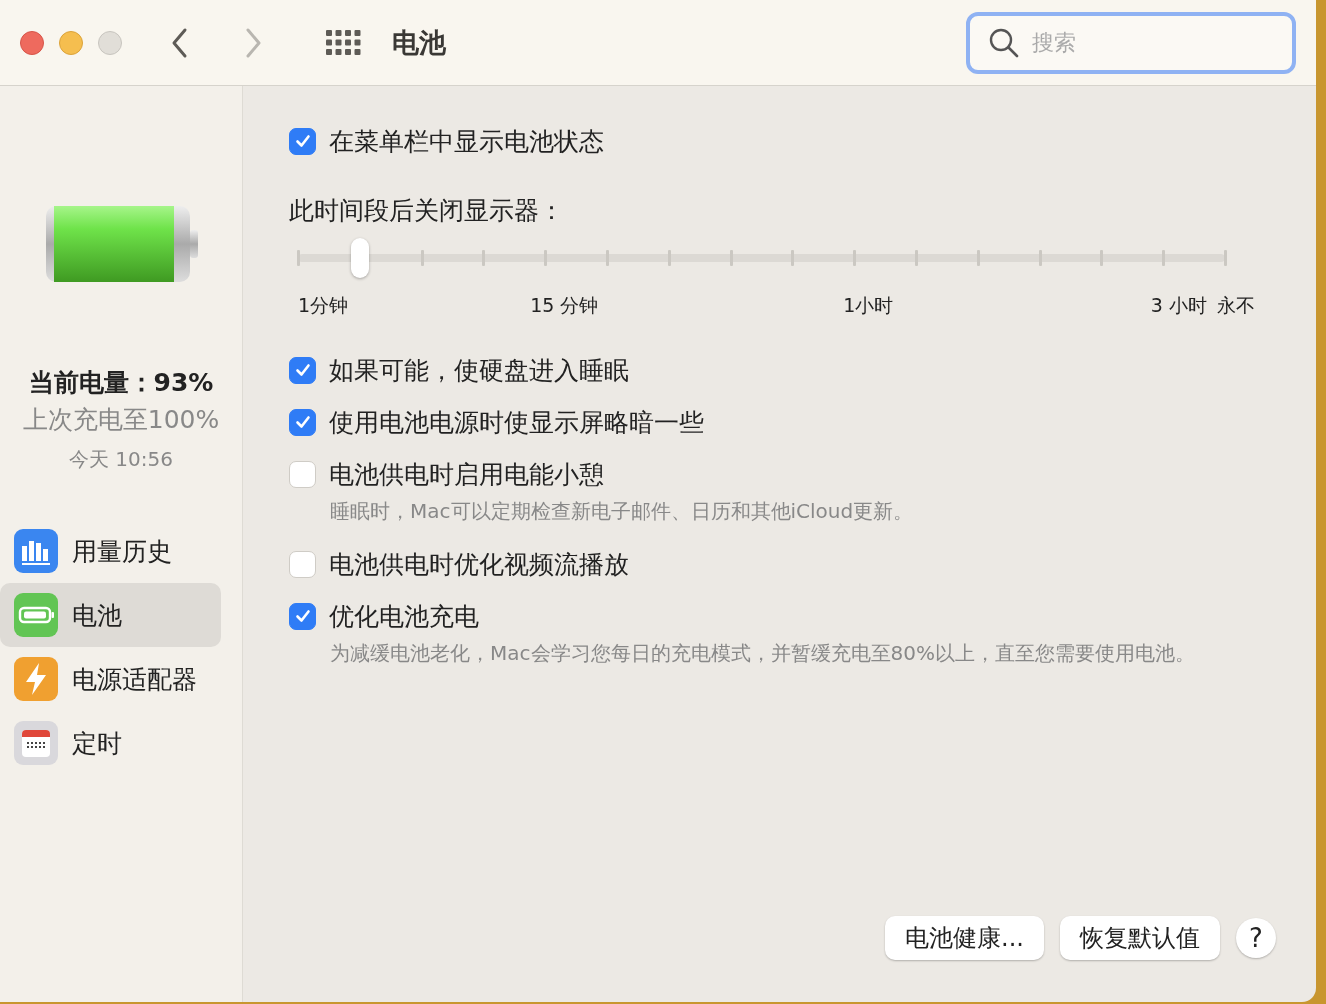 This screenshot has width=1326, height=1004. Describe the element at coordinates (1140, 938) in the screenshot. I see `action-button: 恢复默认值` at that location.